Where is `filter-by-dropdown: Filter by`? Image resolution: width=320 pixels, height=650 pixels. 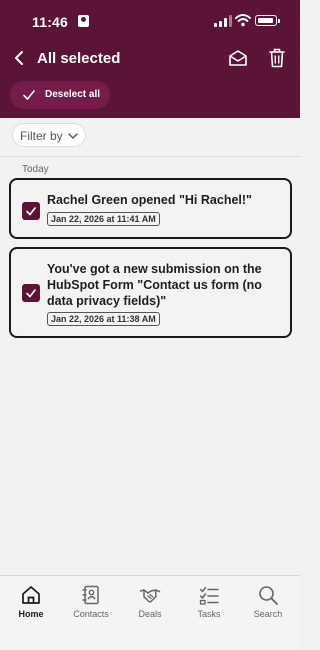
filter-by-dropdown: Filter by is located at coordinates (49, 135).